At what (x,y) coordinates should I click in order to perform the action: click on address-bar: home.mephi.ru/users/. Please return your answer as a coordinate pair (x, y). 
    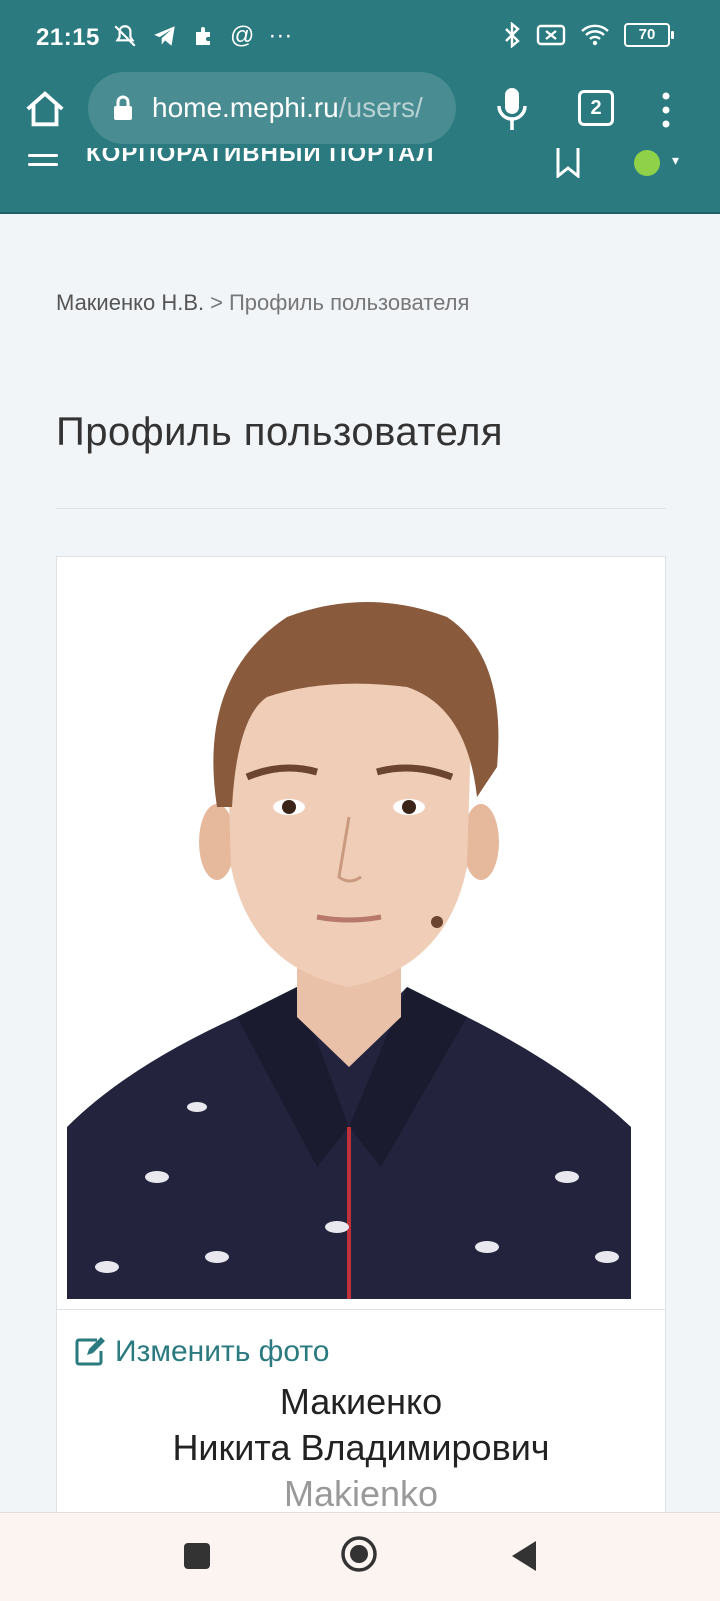
    Looking at the image, I should click on (272, 108).